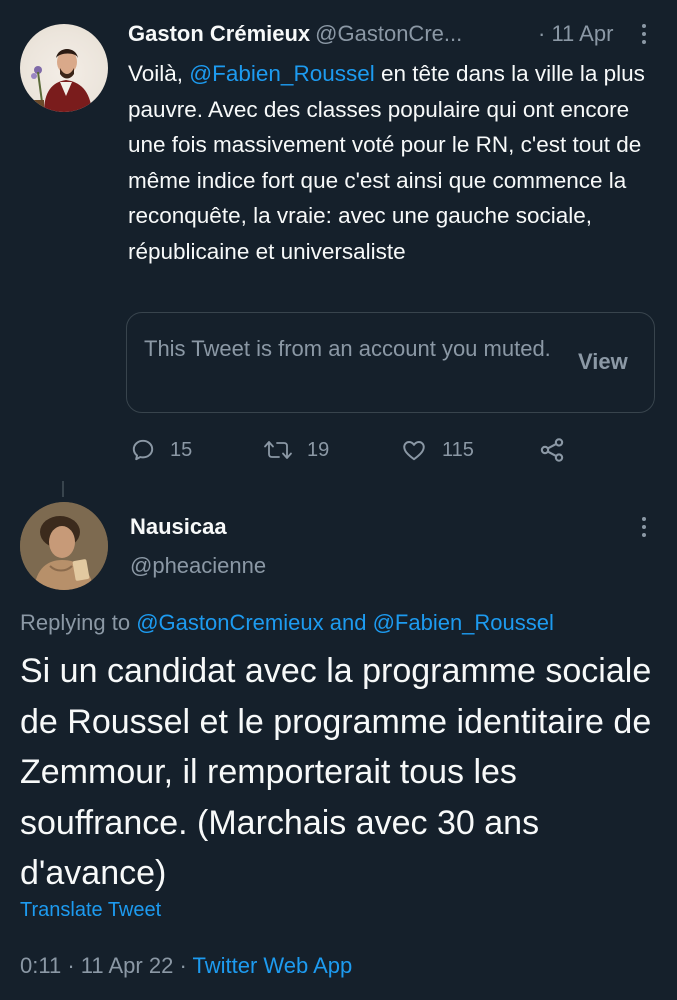  I want to click on retweet-icon, so click(278, 450).